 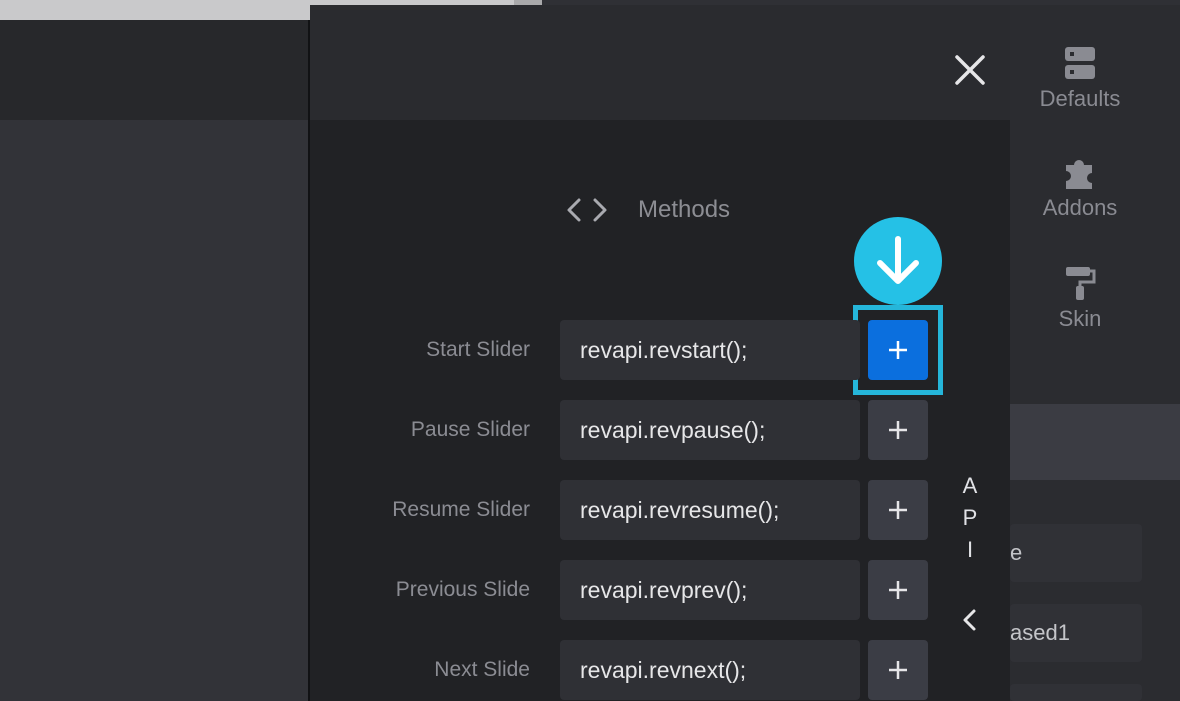 What do you see at coordinates (461, 509) in the screenshot?
I see `method-label-resume-slider: Resume Slider` at bounding box center [461, 509].